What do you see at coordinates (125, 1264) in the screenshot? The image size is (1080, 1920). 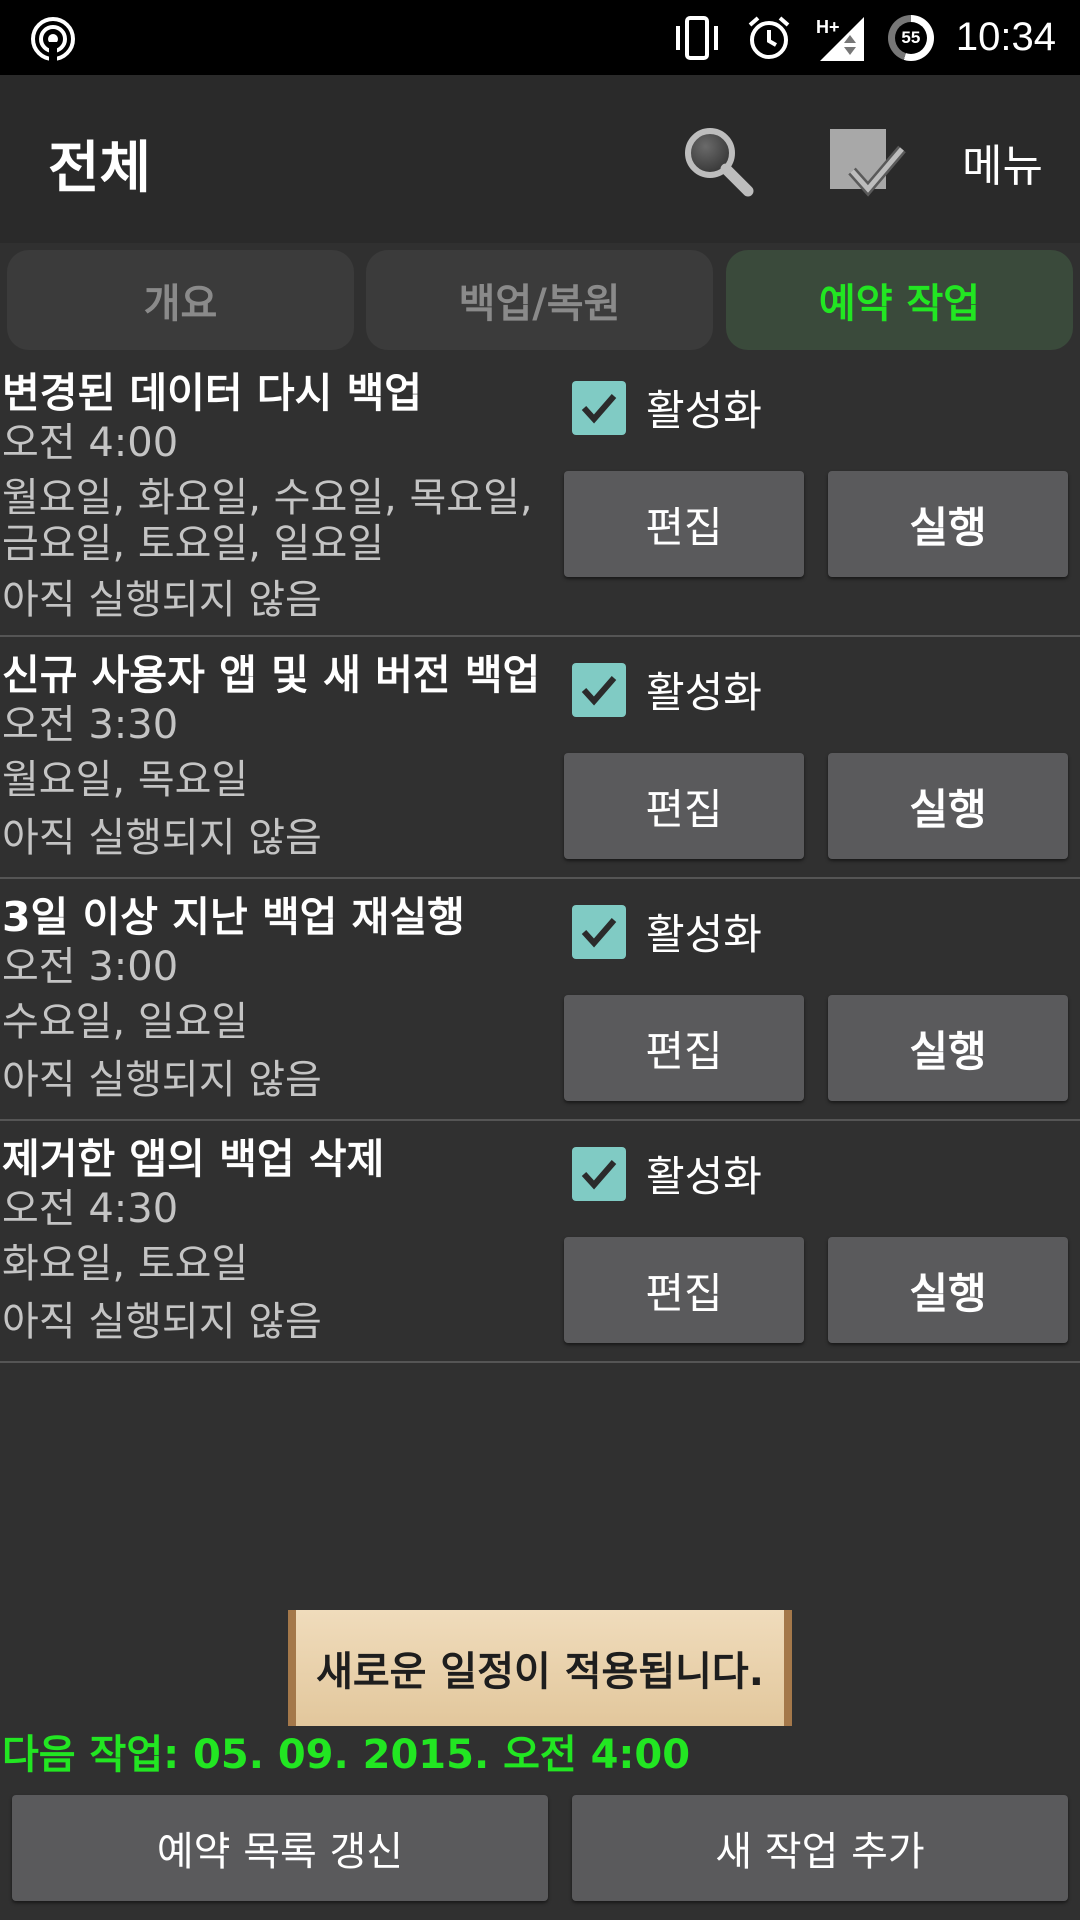 I see `task-days: 화요일, 토요일` at bounding box center [125, 1264].